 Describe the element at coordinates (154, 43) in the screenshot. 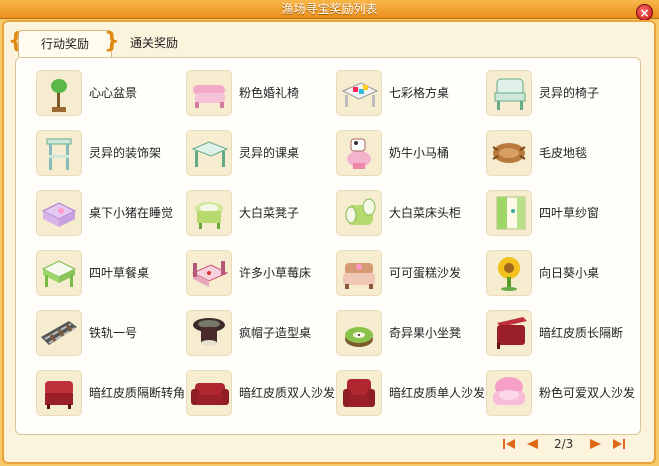

I see `tab-clear-rewards: 通关奖励` at that location.